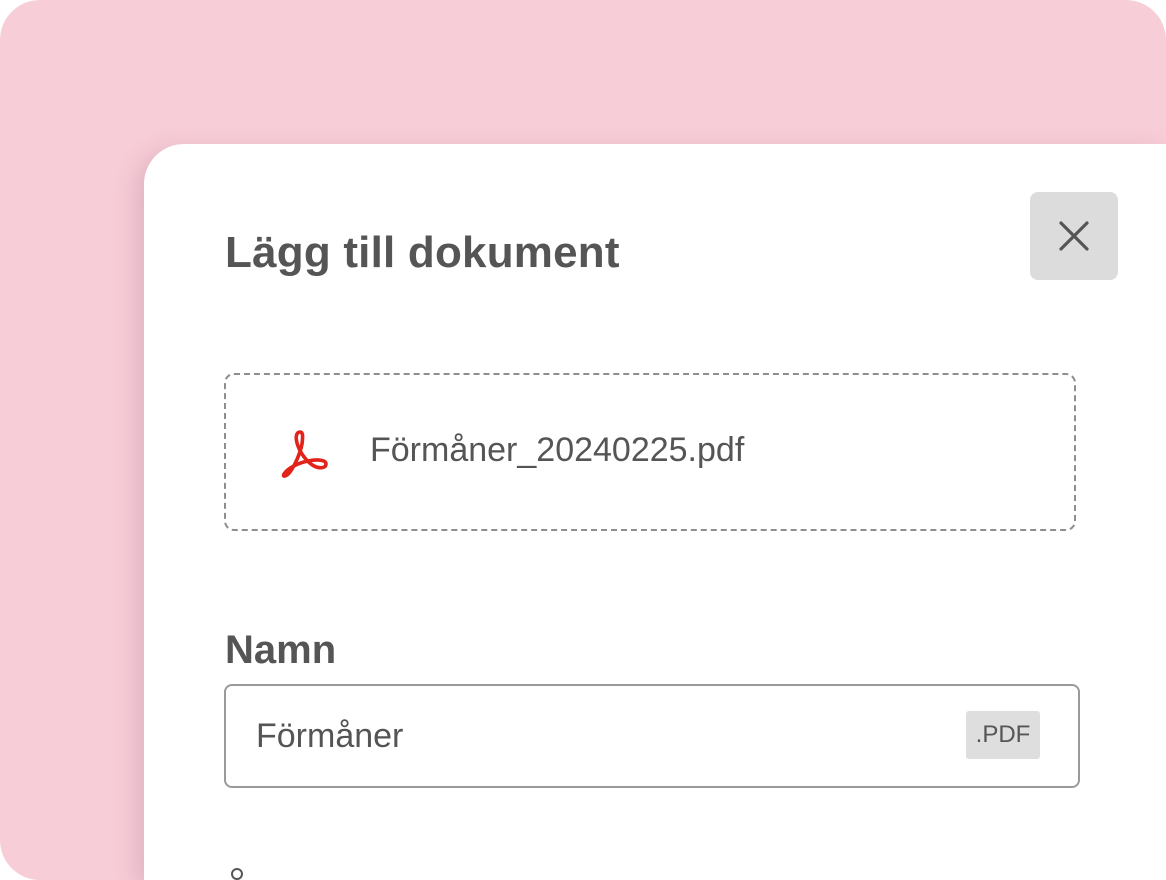 This screenshot has width=1166, height=880. Describe the element at coordinates (237, 874) in the screenshot. I see `next-field-indicator` at that location.